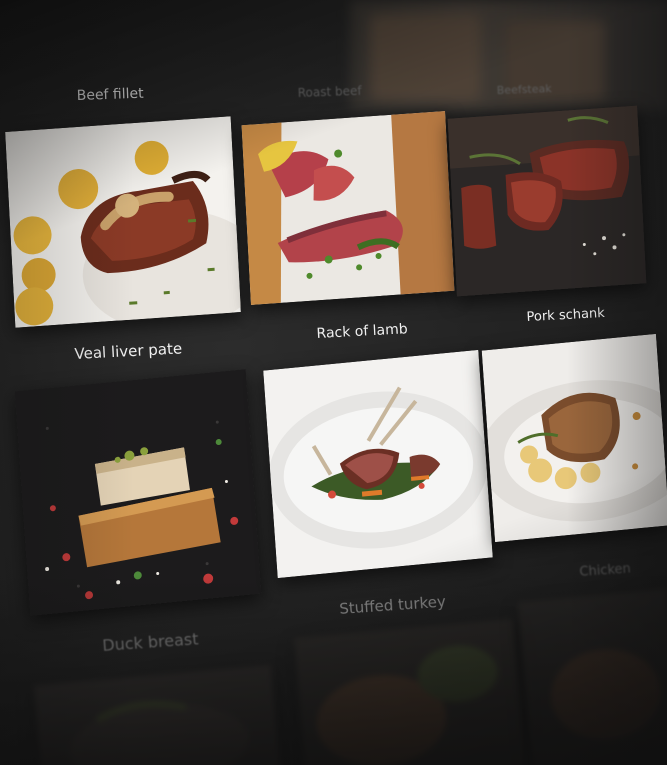 The width and height of the screenshot is (667, 765). What do you see at coordinates (329, 91) in the screenshot?
I see `label-roast-beef: Roast beef` at bounding box center [329, 91].